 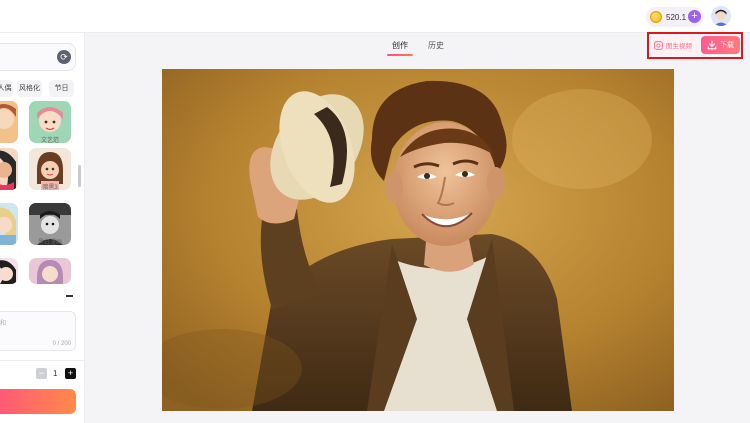 I want to click on top-bar: 520.1 +, so click(x=375, y=16).